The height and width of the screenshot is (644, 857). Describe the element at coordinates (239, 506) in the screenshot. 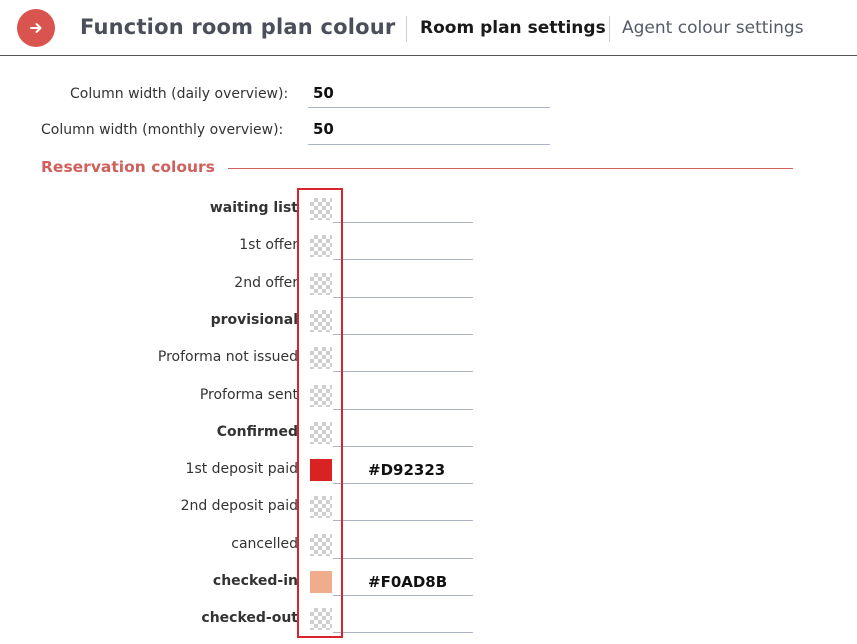

I see `colour-row-label-2nd-deposit-paid: 2nd deposit paid` at that location.